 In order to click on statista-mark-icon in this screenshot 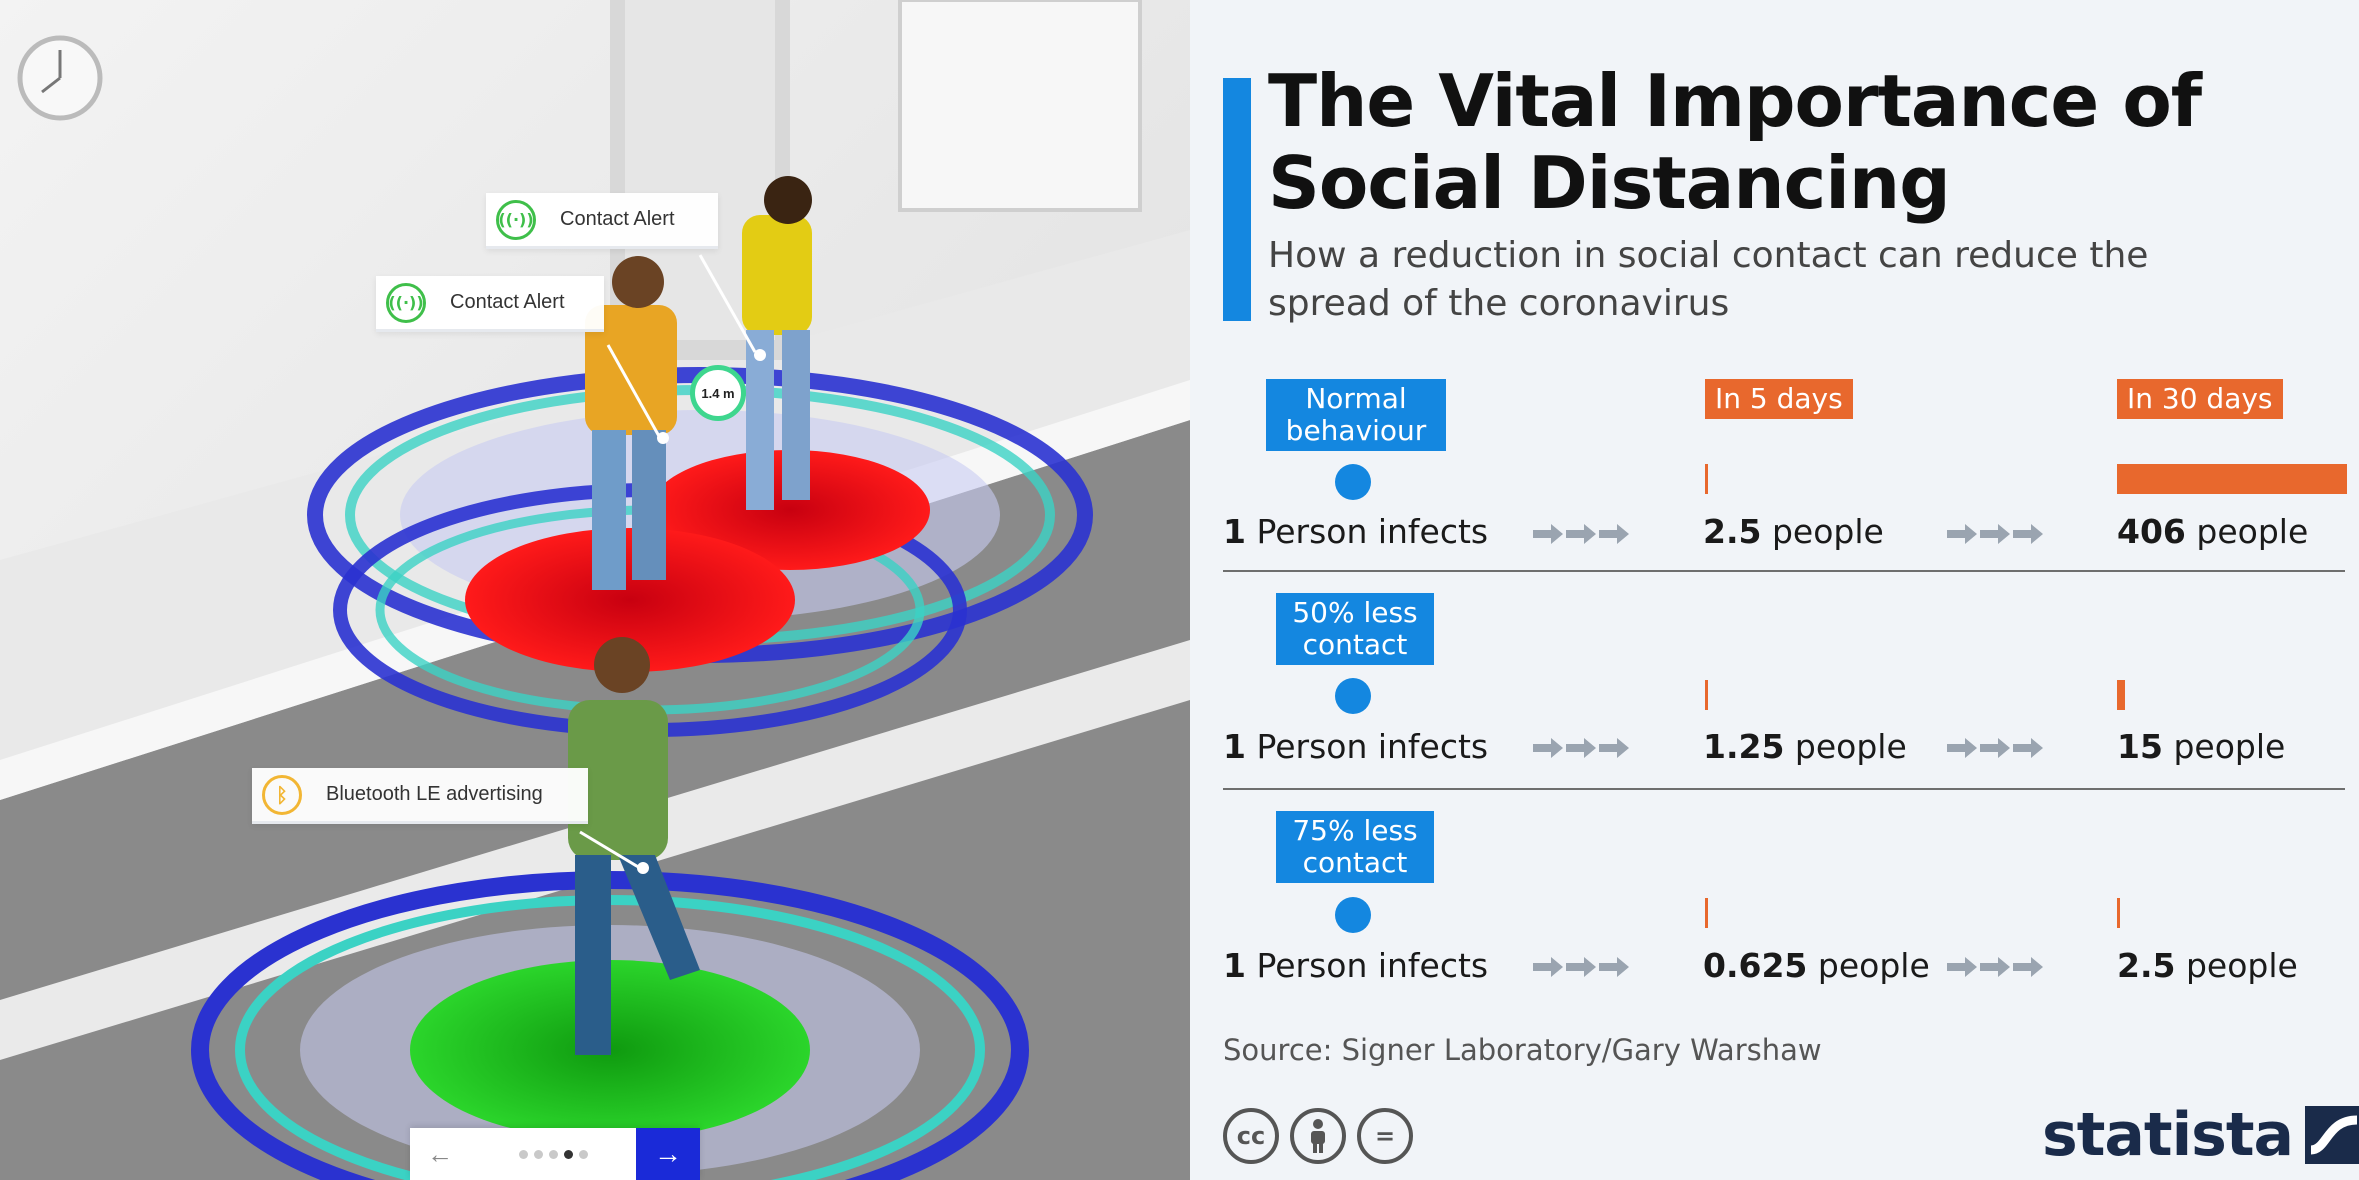, I will do `click(2332, 1135)`.